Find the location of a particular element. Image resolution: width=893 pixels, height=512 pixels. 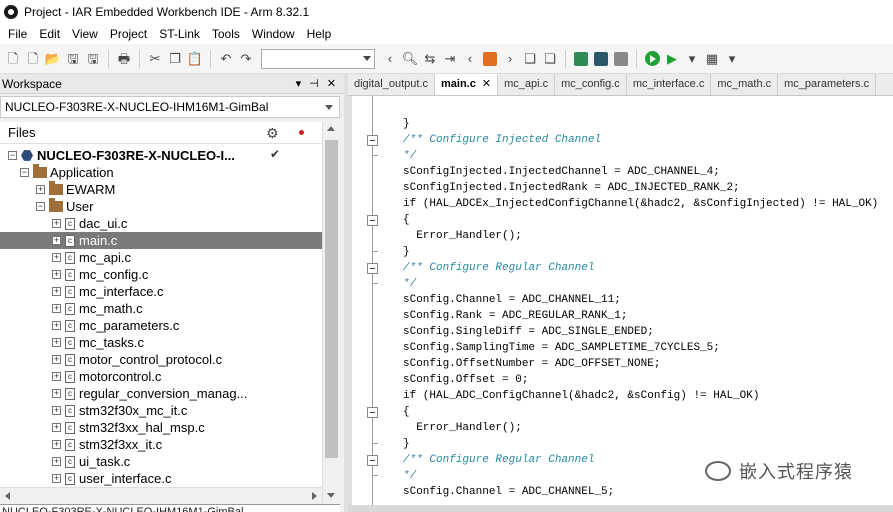

tree-file-item: + c mc_config.c is located at coordinates (161, 274).